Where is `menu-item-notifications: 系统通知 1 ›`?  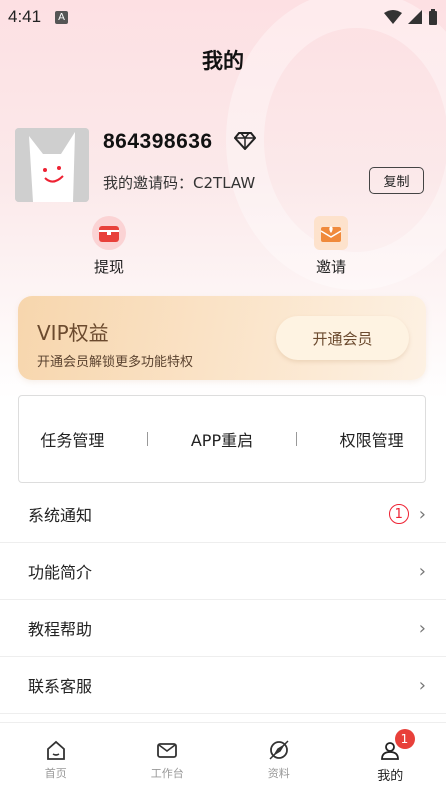 menu-item-notifications: 系统通知 1 › is located at coordinates (223, 514).